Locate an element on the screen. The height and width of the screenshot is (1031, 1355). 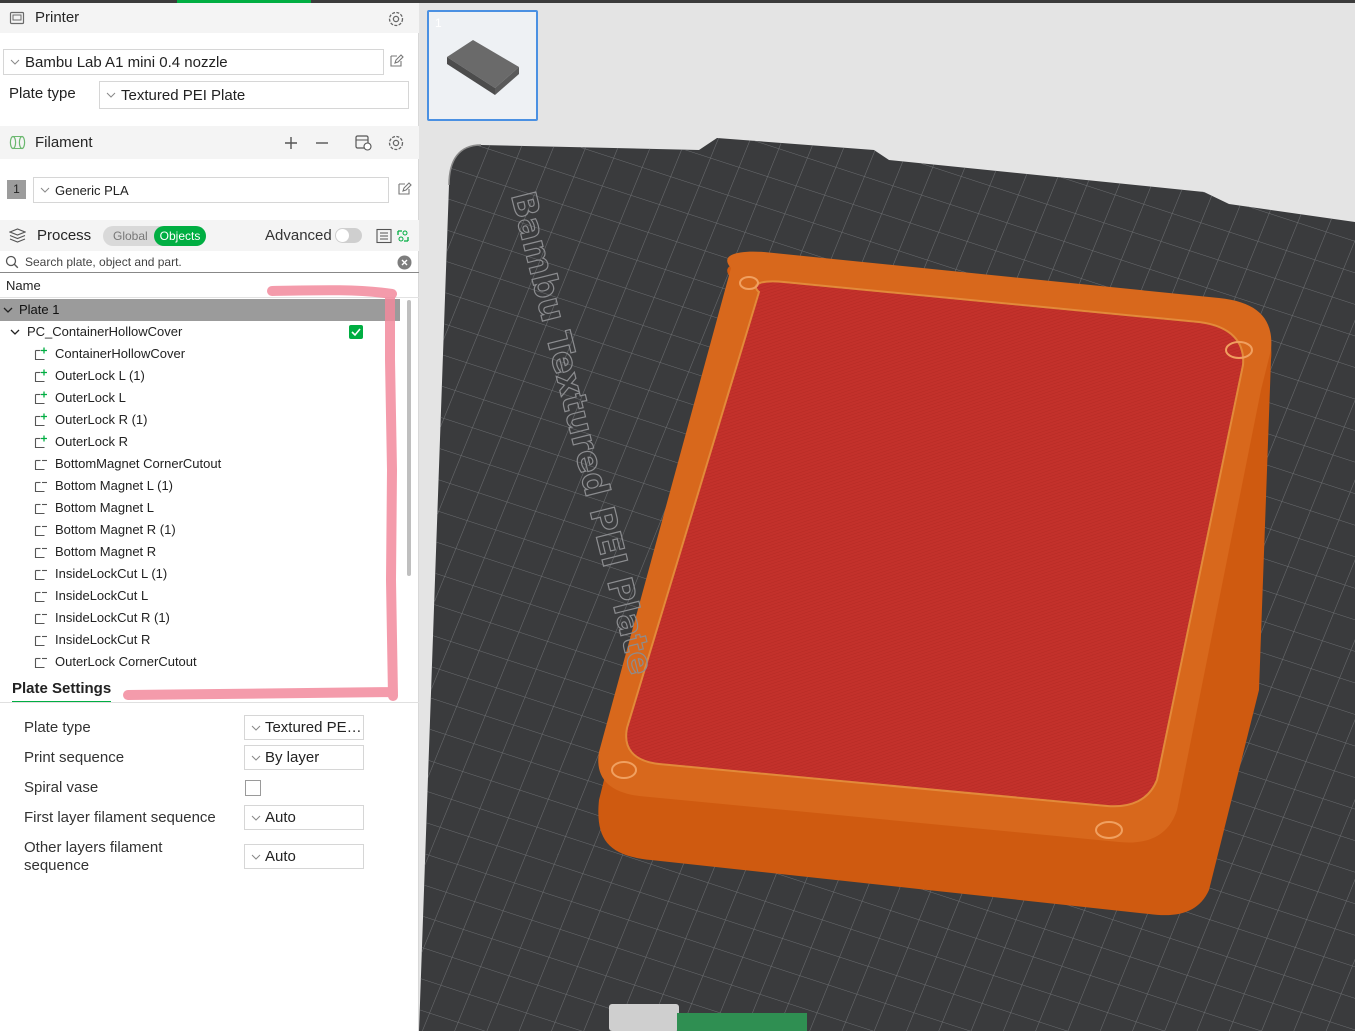
printer-preset-value: Bambu Lab A1 mini 0.4 nozzle is located at coordinates (126, 62).